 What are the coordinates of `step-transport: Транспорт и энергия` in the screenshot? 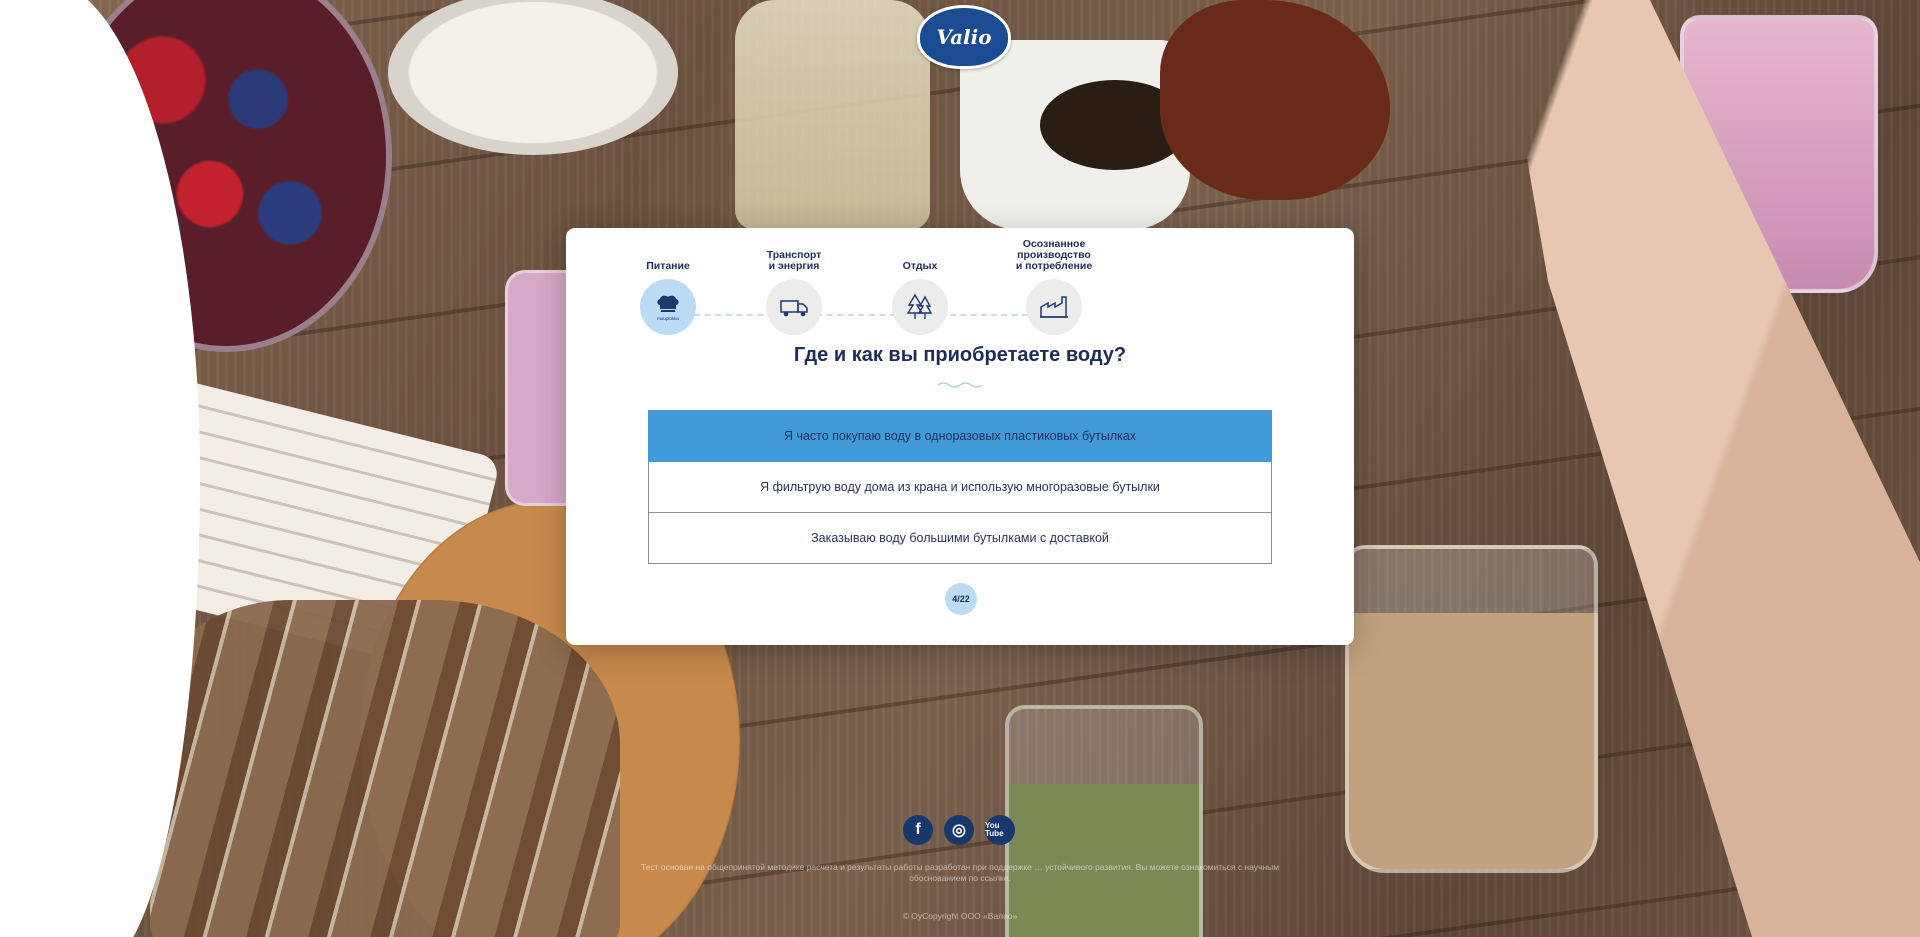 It's located at (794, 288).